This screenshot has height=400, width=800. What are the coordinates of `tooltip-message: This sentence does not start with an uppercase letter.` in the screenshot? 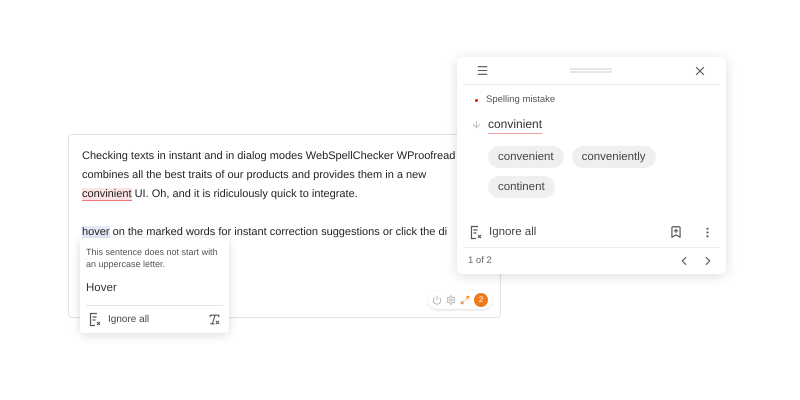 It's located at (152, 258).